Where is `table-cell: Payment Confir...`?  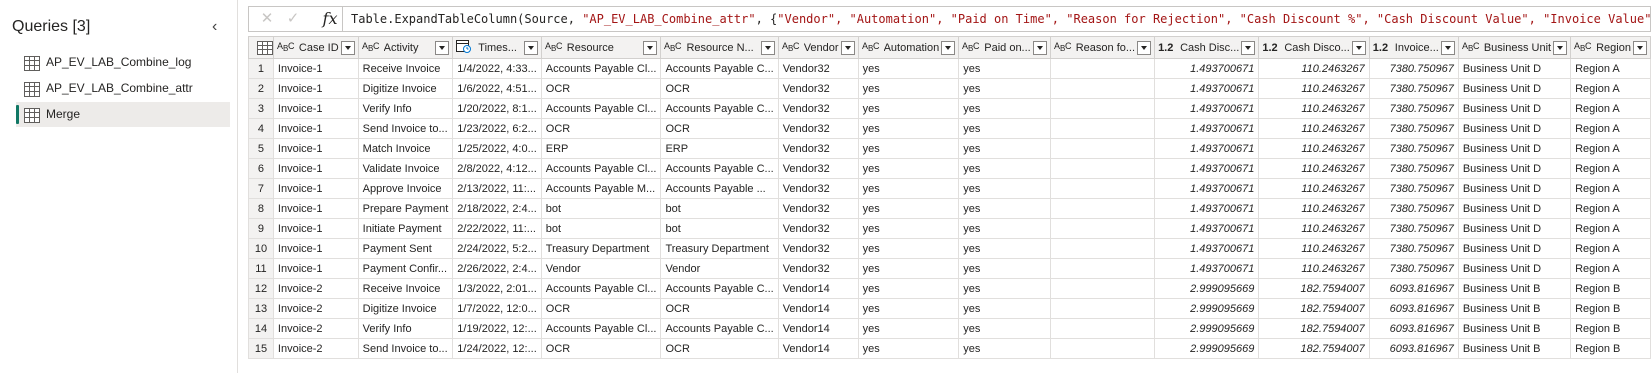
table-cell: Payment Confir... is located at coordinates (405, 268).